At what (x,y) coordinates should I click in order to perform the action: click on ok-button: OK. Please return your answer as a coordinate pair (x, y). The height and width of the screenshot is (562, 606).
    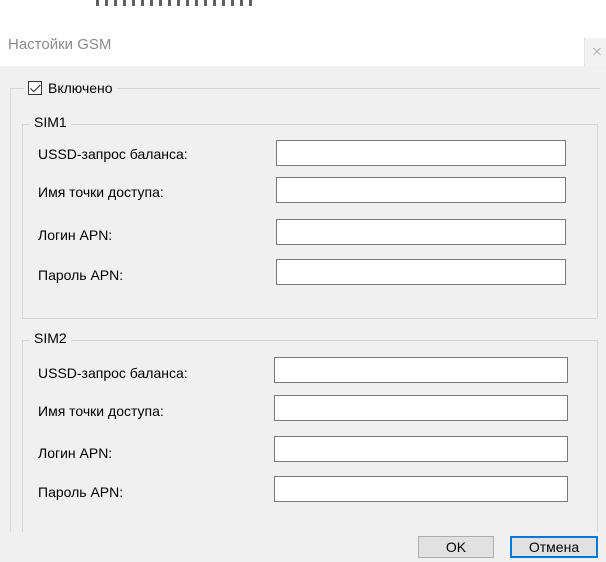
    Looking at the image, I should click on (456, 547).